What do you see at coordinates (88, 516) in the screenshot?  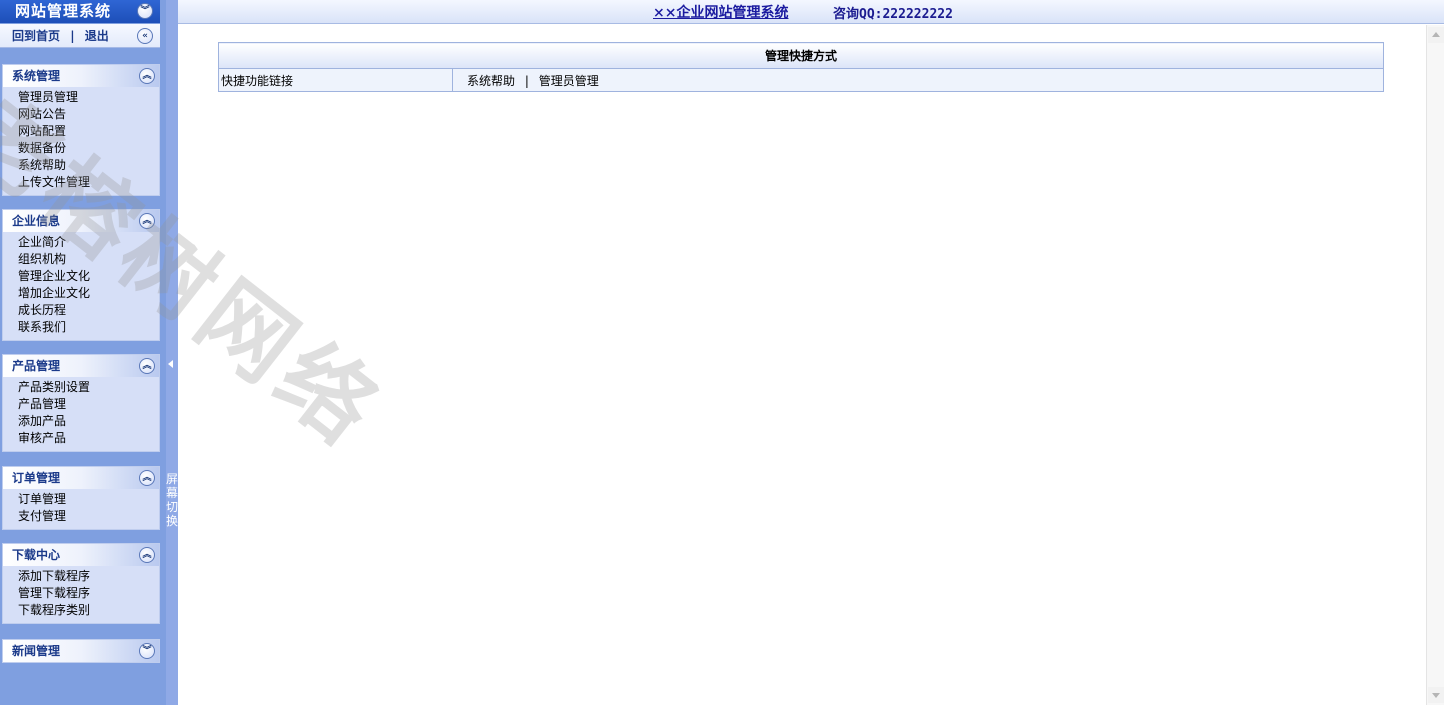 I see `menu-item-payment-manage: 支付管理` at bounding box center [88, 516].